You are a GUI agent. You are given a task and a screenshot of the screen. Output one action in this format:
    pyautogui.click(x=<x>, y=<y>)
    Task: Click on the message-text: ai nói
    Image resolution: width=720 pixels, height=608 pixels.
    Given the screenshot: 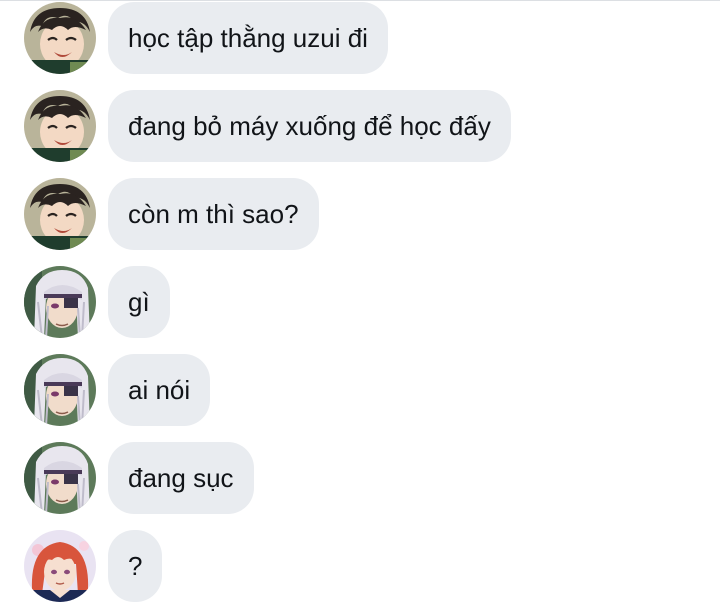 What is the action you would take?
    pyautogui.click(x=159, y=389)
    